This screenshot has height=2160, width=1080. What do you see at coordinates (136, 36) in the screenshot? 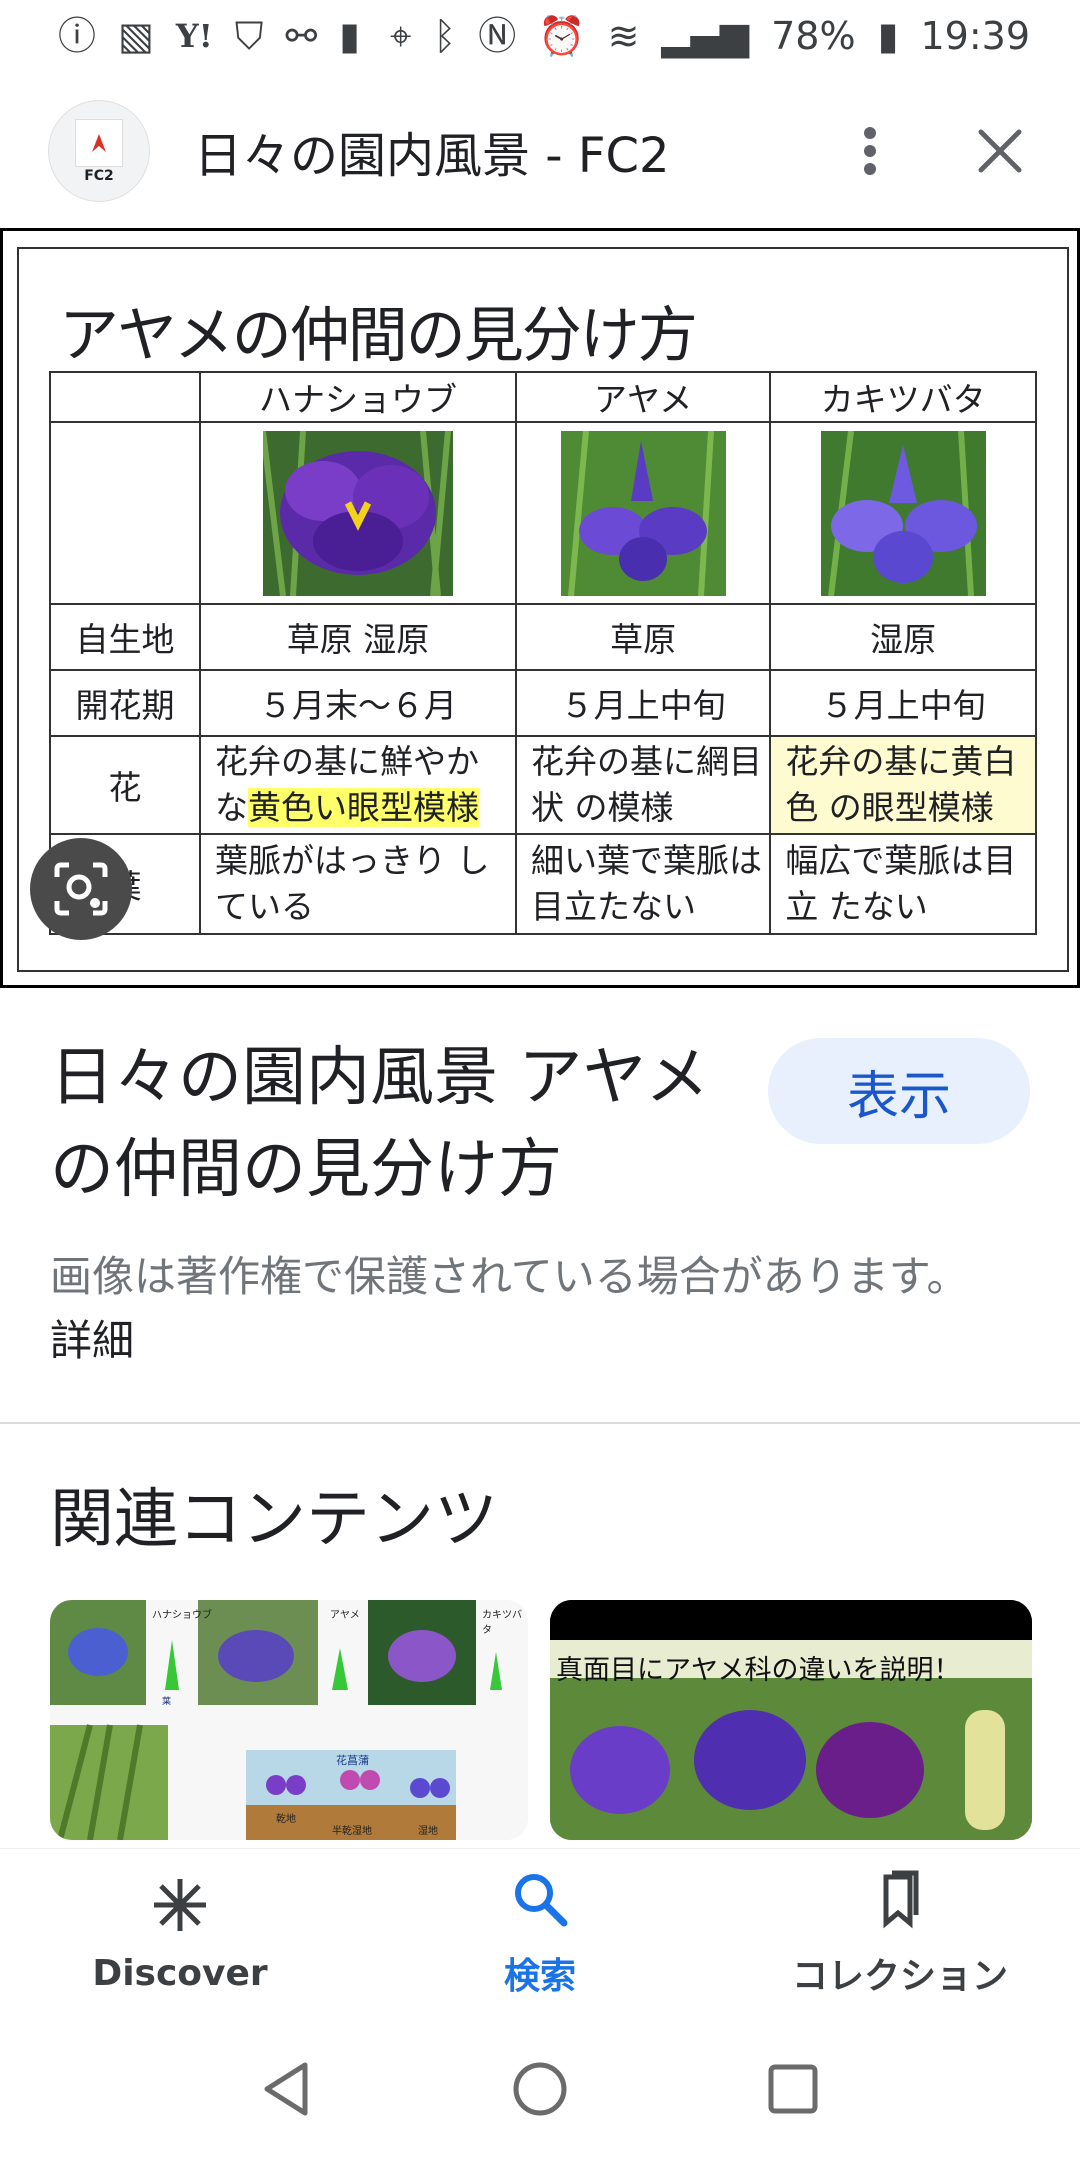
I see `app-icon: ▧` at bounding box center [136, 36].